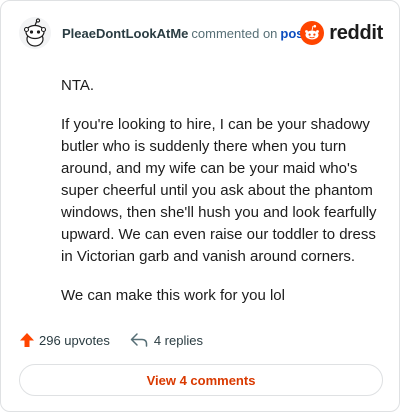 The image size is (400, 412). Describe the element at coordinates (27, 340) in the screenshot. I see `upvote-arrow-icon` at that location.